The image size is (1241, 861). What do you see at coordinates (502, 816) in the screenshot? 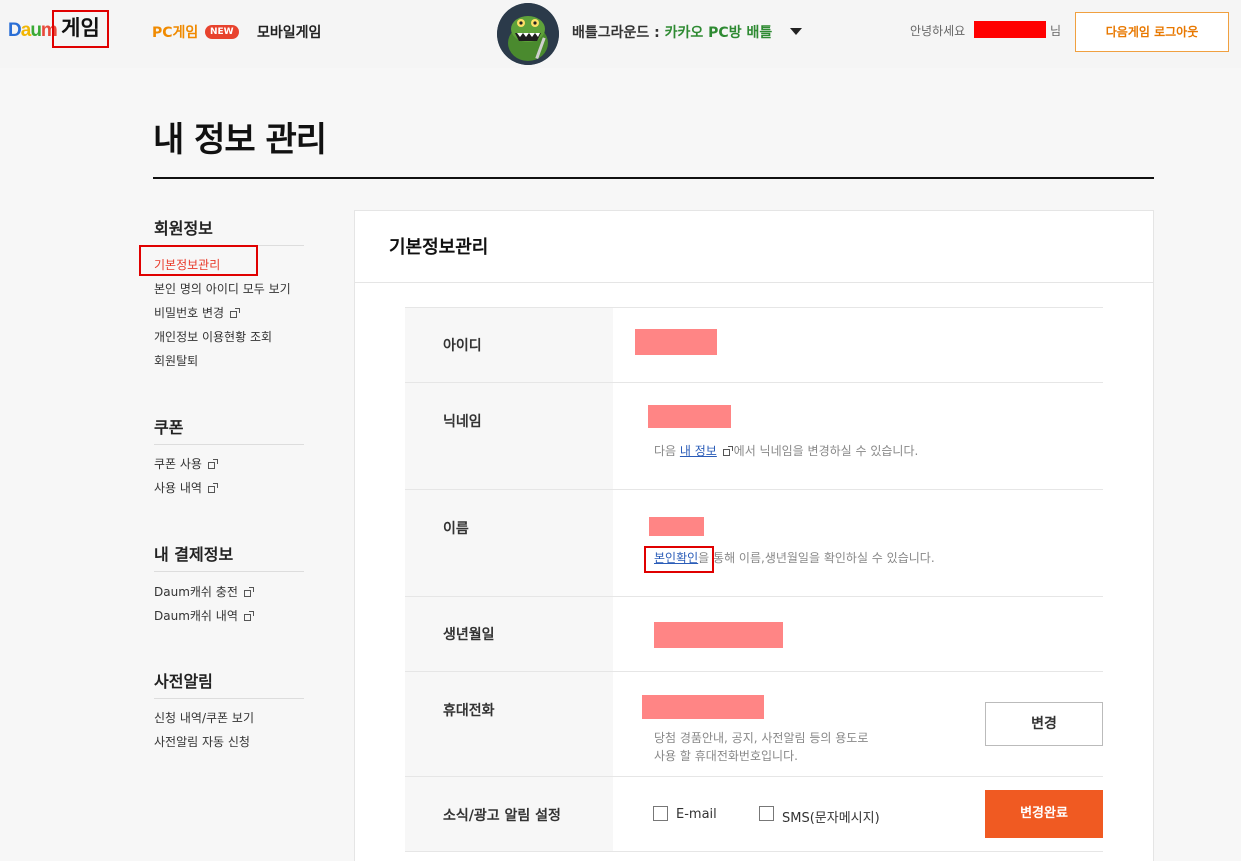
I see `label-notify: 소식/광고 알림 설정` at bounding box center [502, 816].